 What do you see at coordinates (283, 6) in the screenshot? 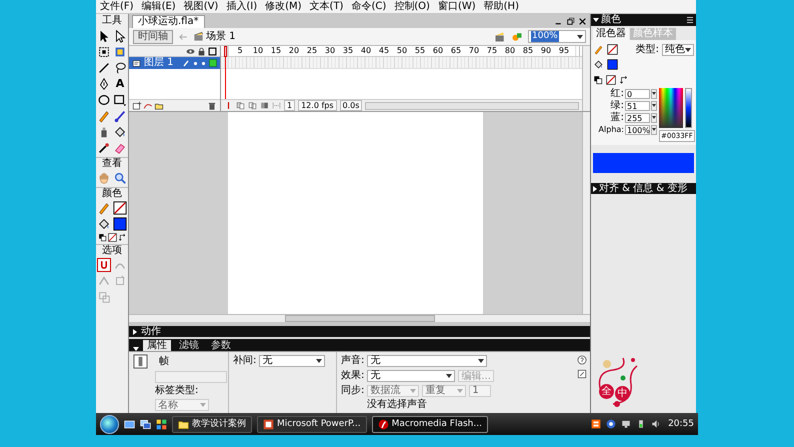
I see `menu-item: 修改(M)` at bounding box center [283, 6].